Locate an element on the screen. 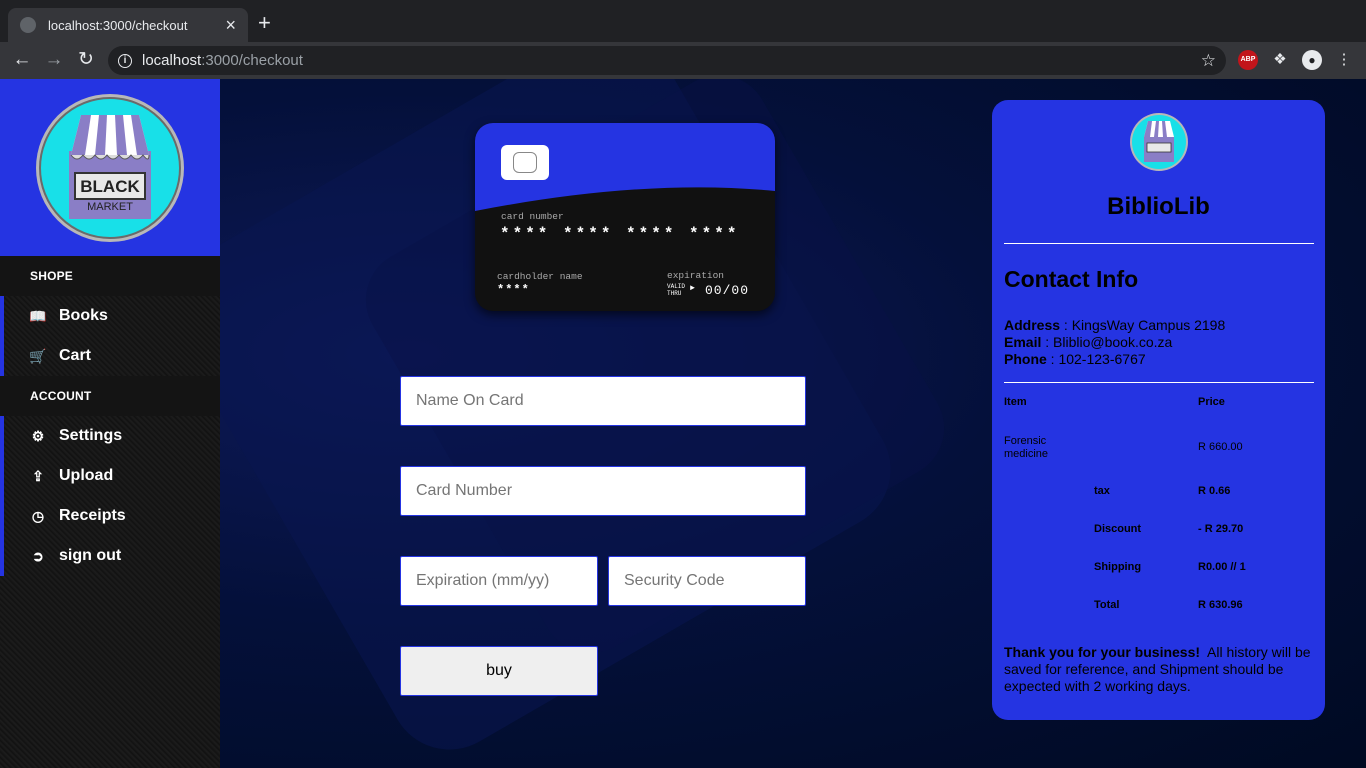  buy-button: buy is located at coordinates (499, 671).